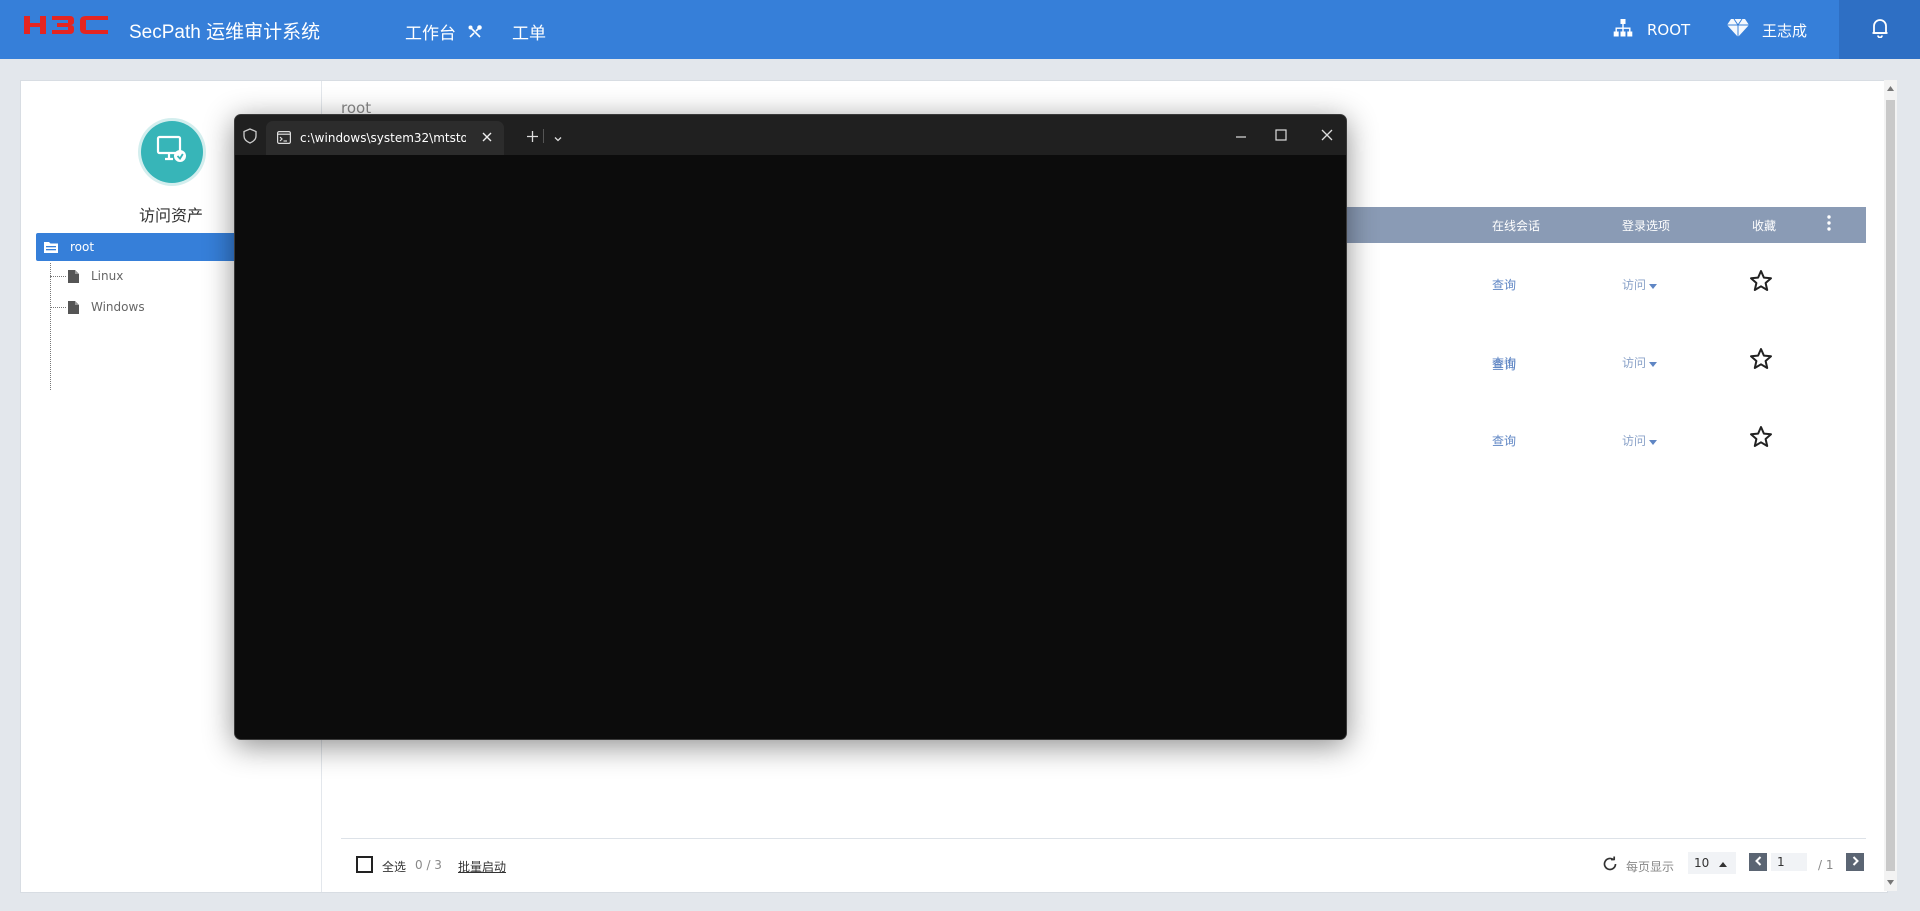 Image resolution: width=1920 pixels, height=911 pixels. Describe the element at coordinates (529, 31) in the screenshot. I see `nav-ticket: 工单` at that location.